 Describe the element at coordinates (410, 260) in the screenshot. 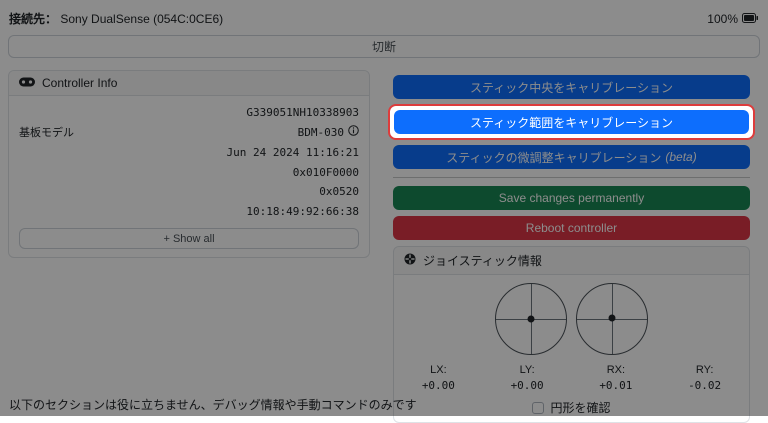

I see `target-icon` at that location.